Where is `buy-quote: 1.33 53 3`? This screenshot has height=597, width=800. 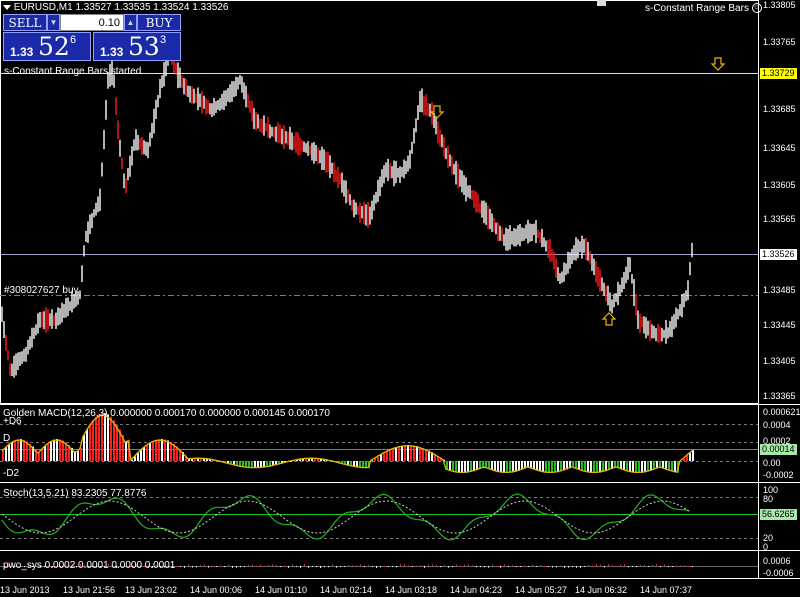
buy-quote: 1.33 53 3 is located at coordinates (137, 46).